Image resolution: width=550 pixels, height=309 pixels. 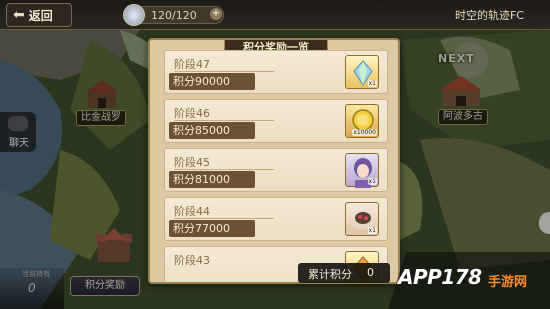 What do you see at coordinates (276, 170) in the screenshot?
I see `reward-row: 阶段45 积分81000 x1` at bounding box center [276, 170].